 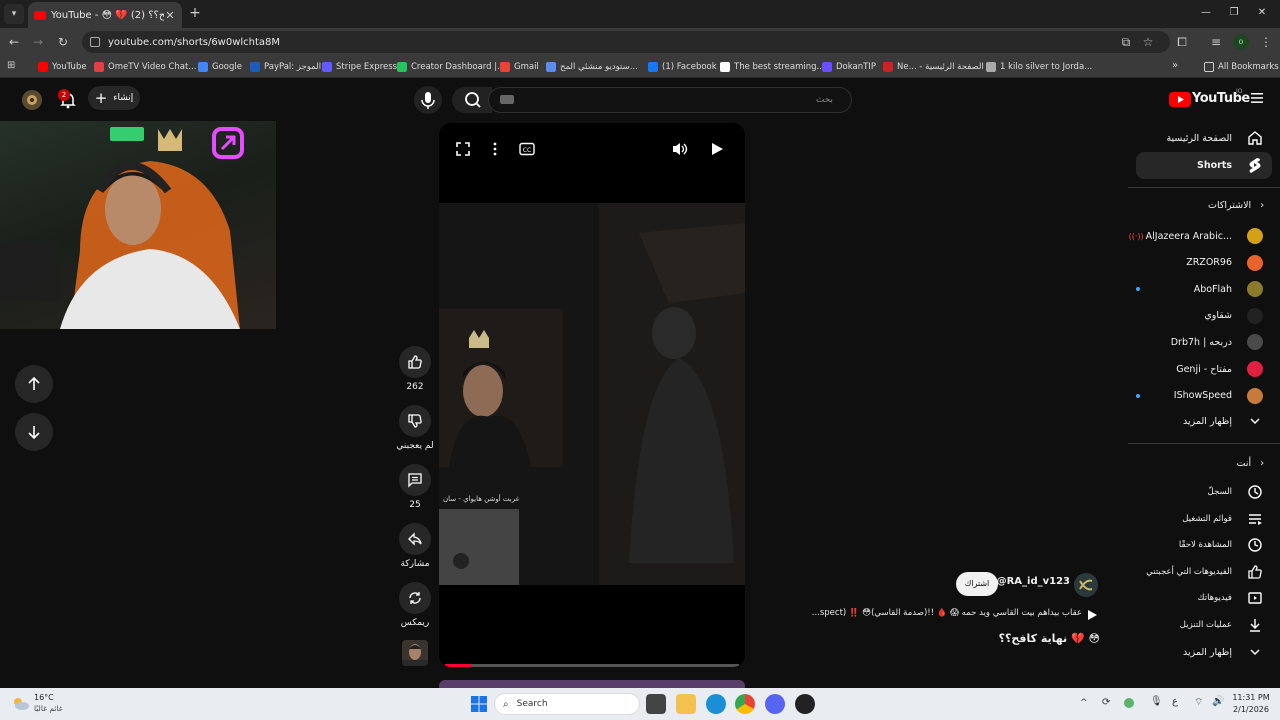 I want to click on browser-menu-icon: ⋮, so click(x=1266, y=42).